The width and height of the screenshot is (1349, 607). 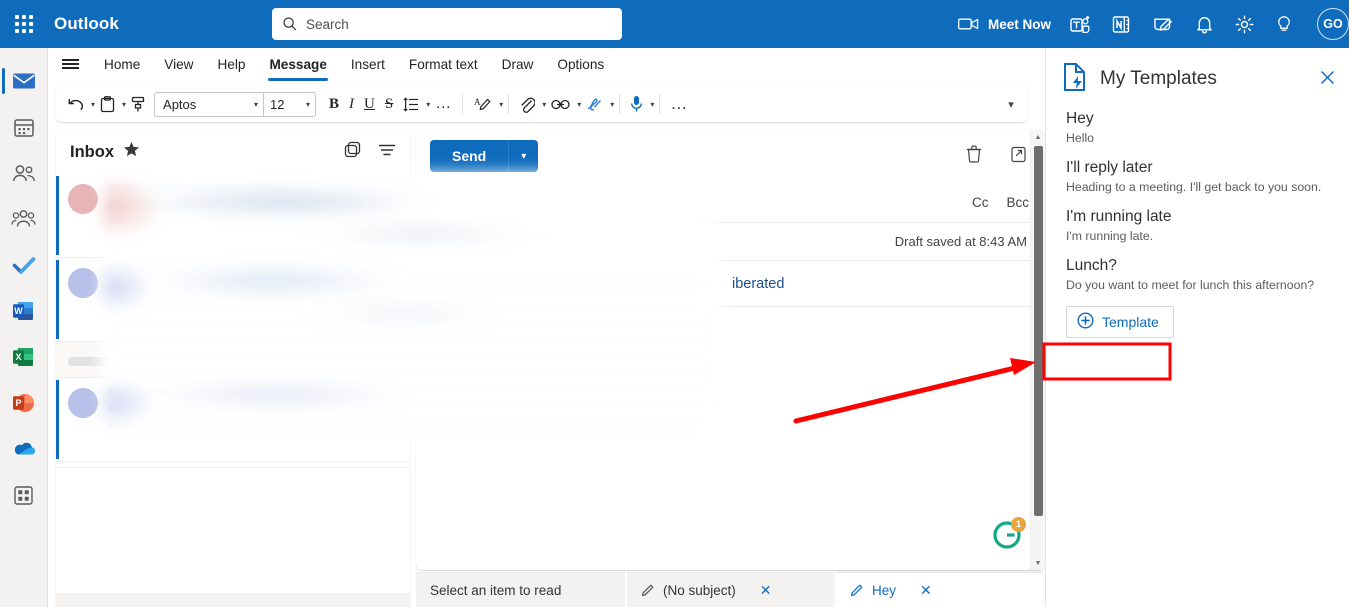 I want to click on tab-draw: Draw, so click(x=518, y=64).